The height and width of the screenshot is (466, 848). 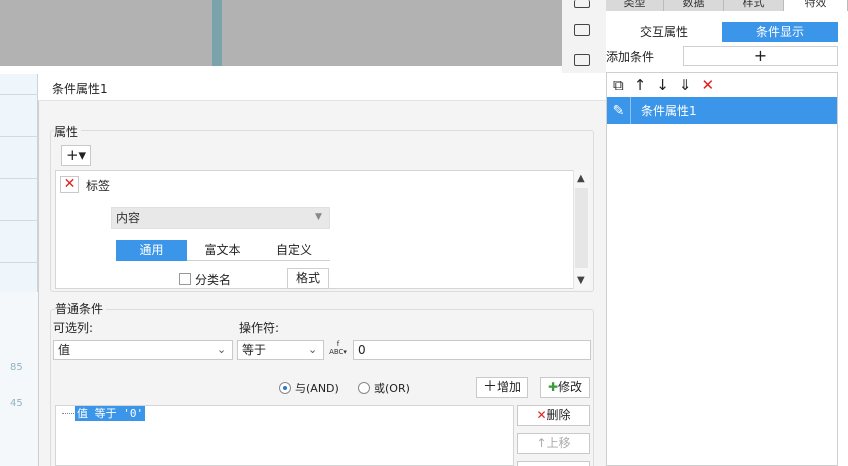 What do you see at coordinates (392, 388) in the screenshot?
I see `or-radio-label: 或(OR)` at bounding box center [392, 388].